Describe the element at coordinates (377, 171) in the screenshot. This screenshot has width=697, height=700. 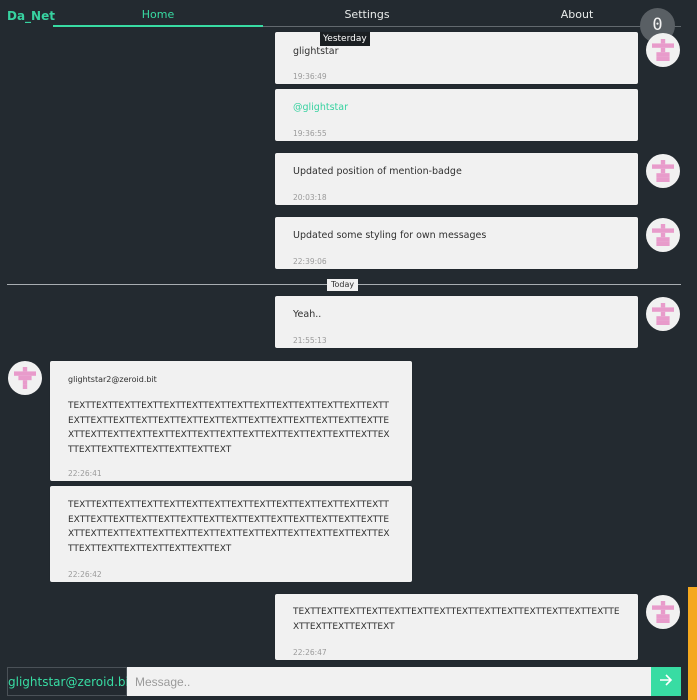
I see `message-text: Updated position of mention-badge` at that location.